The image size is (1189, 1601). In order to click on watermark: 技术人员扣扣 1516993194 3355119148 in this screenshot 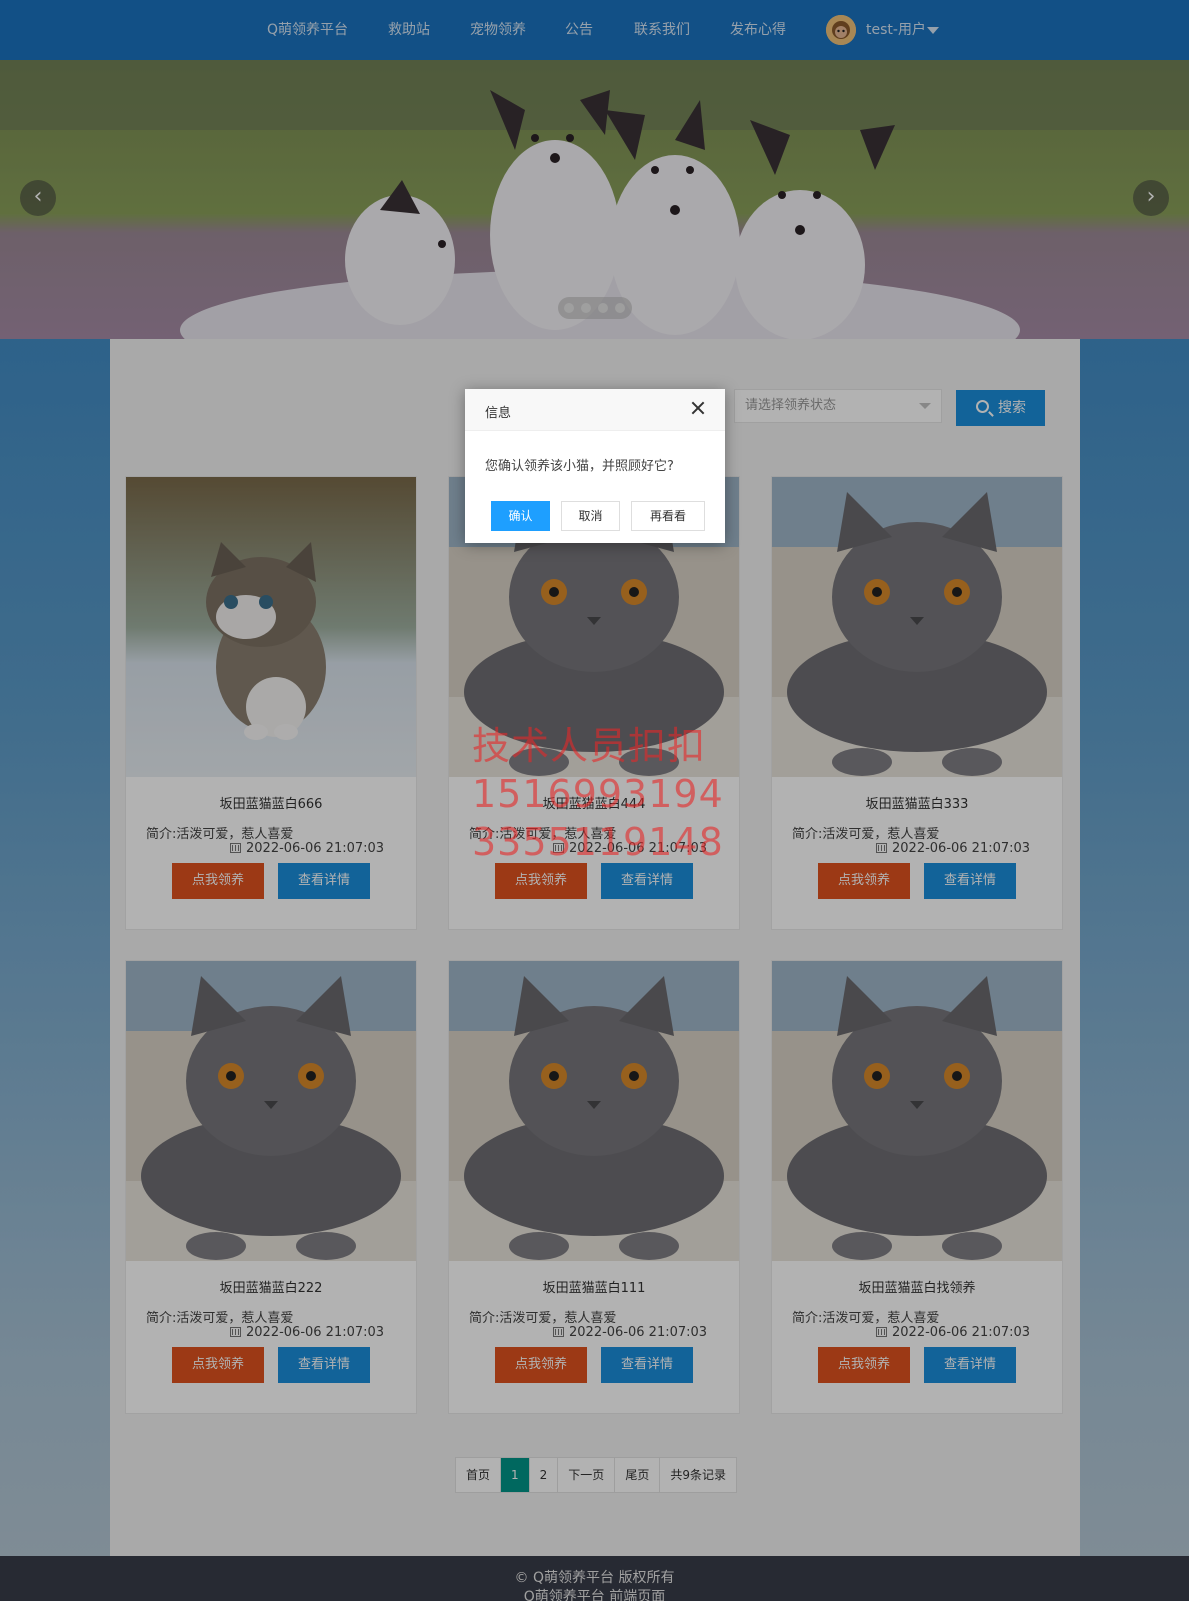, I will do `click(598, 794)`.